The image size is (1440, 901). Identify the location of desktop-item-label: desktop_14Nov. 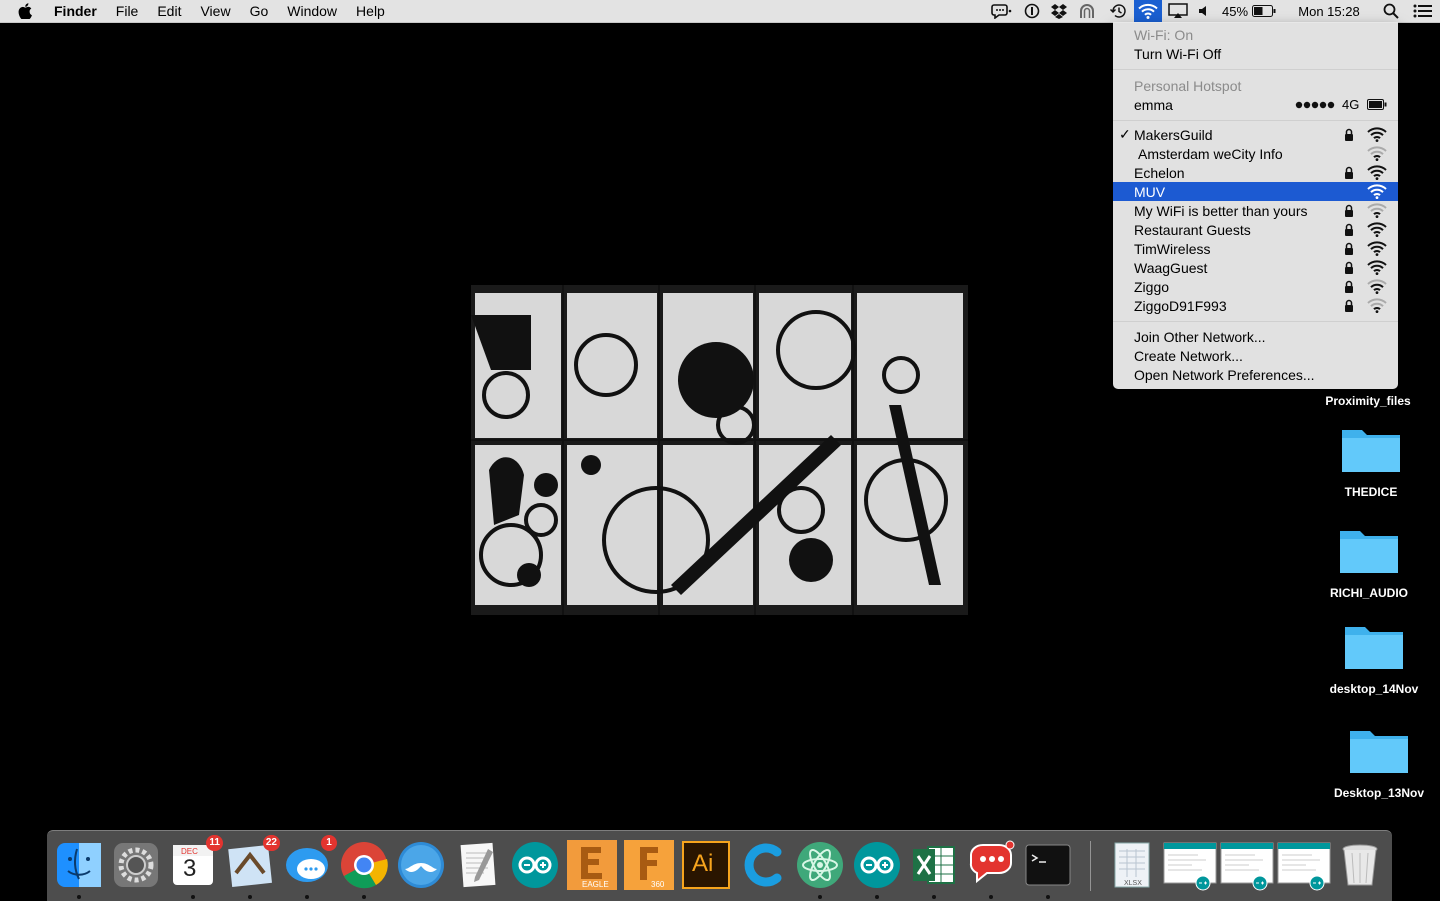
(1374, 689).